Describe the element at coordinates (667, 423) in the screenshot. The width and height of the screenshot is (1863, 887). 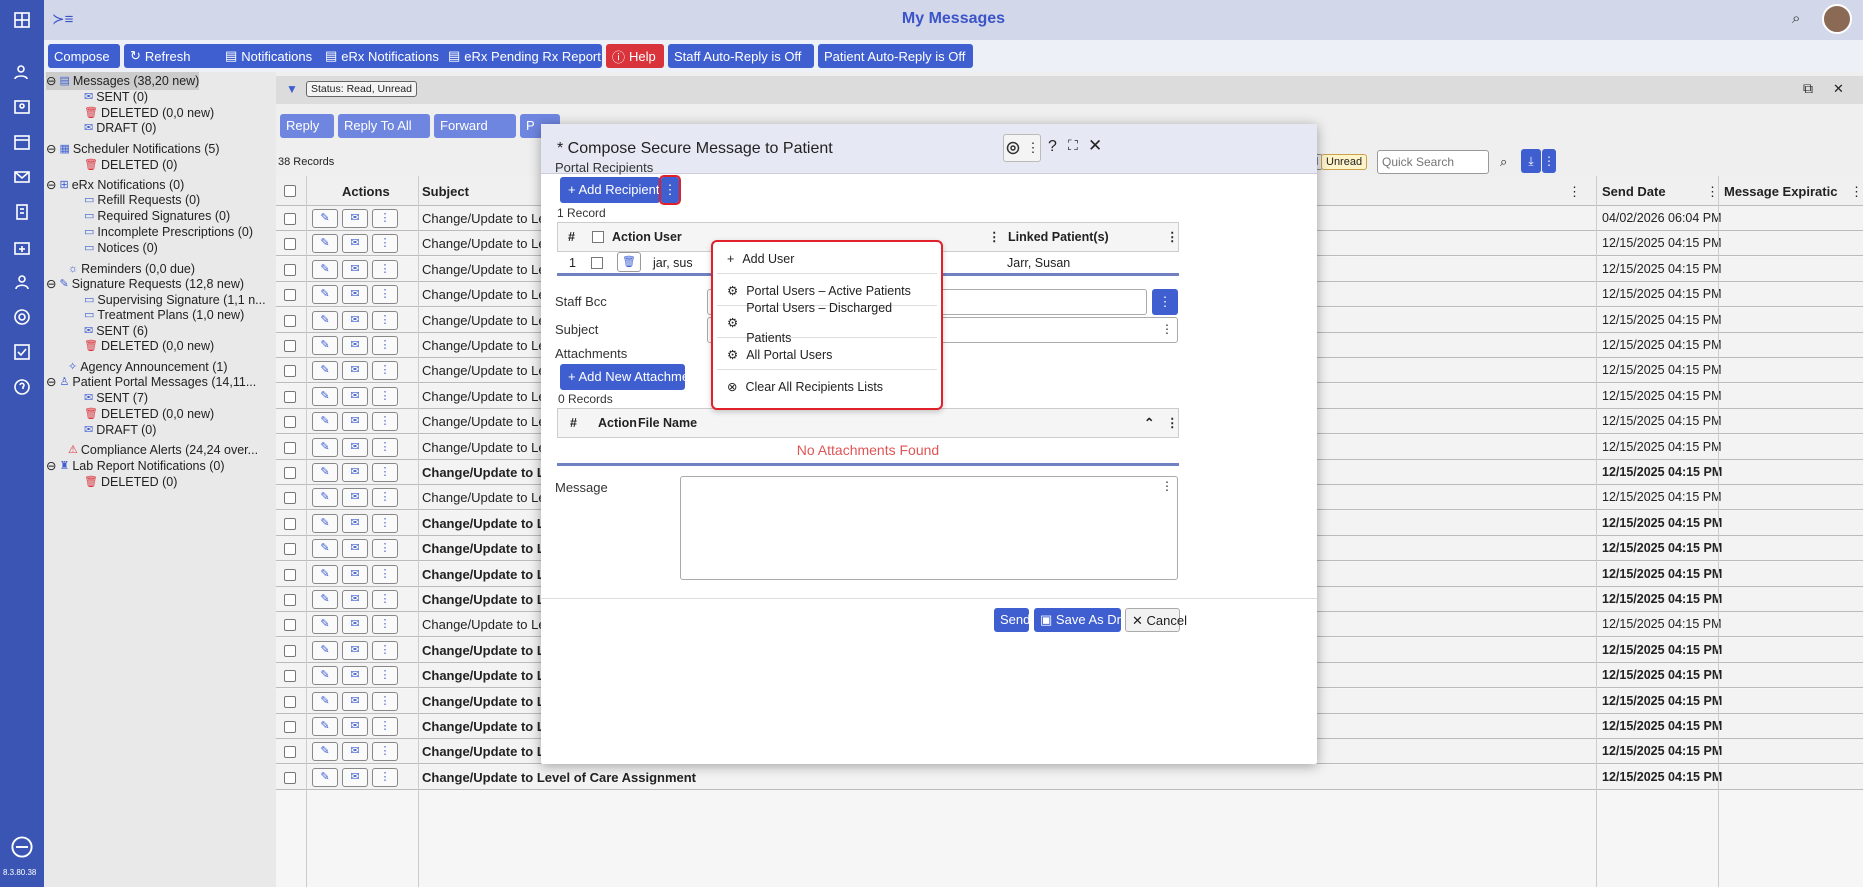
I see `filename-header: File Name` at that location.